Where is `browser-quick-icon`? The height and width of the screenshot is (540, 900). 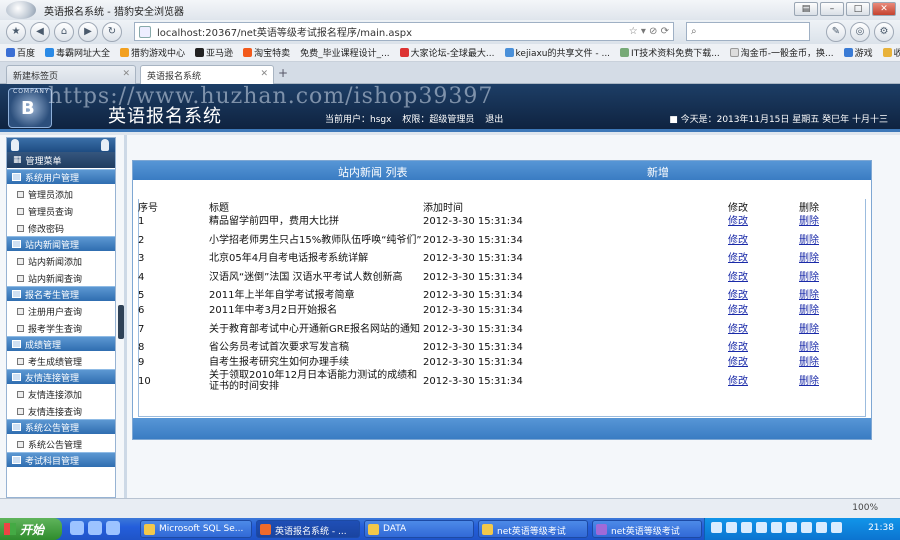 browser-quick-icon is located at coordinates (77, 528).